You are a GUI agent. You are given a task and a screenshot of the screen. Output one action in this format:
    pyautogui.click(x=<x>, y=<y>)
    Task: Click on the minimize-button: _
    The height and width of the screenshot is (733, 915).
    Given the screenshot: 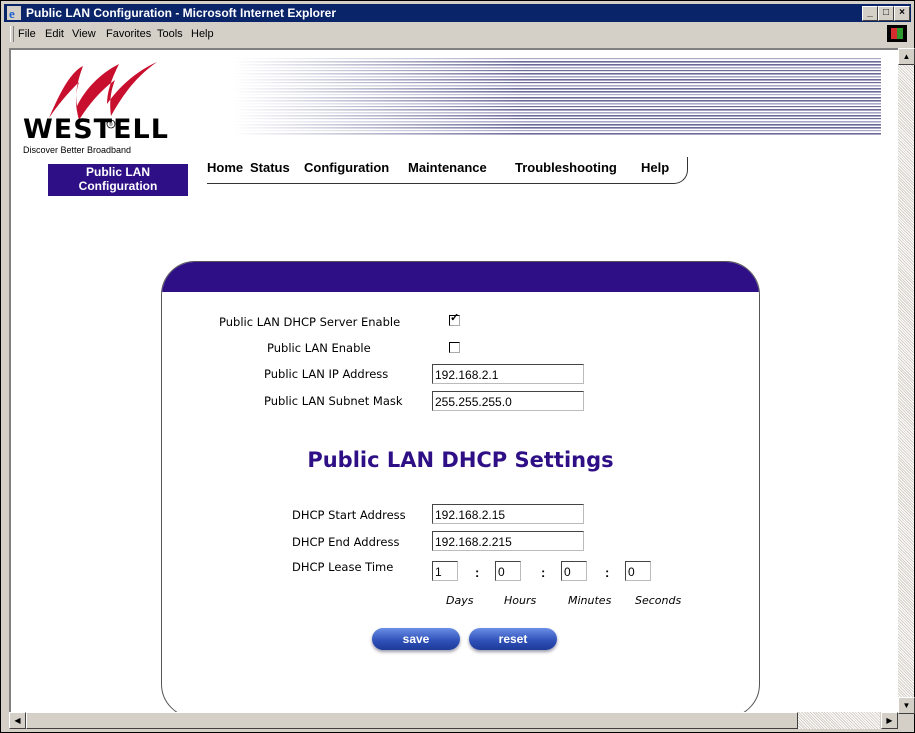 What is the action you would take?
    pyautogui.click(x=870, y=13)
    